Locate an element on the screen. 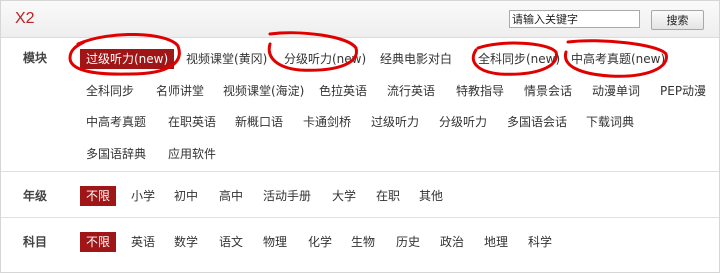 The width and height of the screenshot is (720, 273). grade-item: 高中 is located at coordinates (231, 196).